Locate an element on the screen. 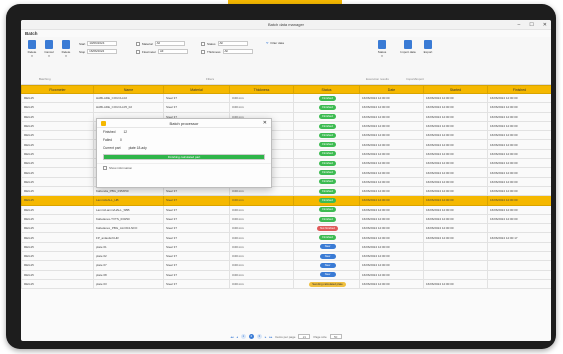 Image resolution: width=563 pixels, height=354 pixels. filter-status: Status All is located at coordinates (224, 43).